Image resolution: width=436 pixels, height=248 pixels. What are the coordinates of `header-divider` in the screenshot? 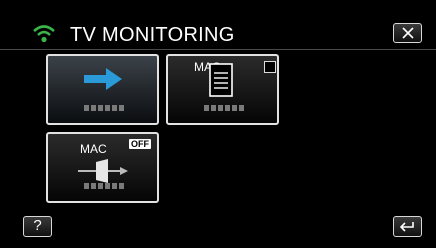 It's located at (218, 49).